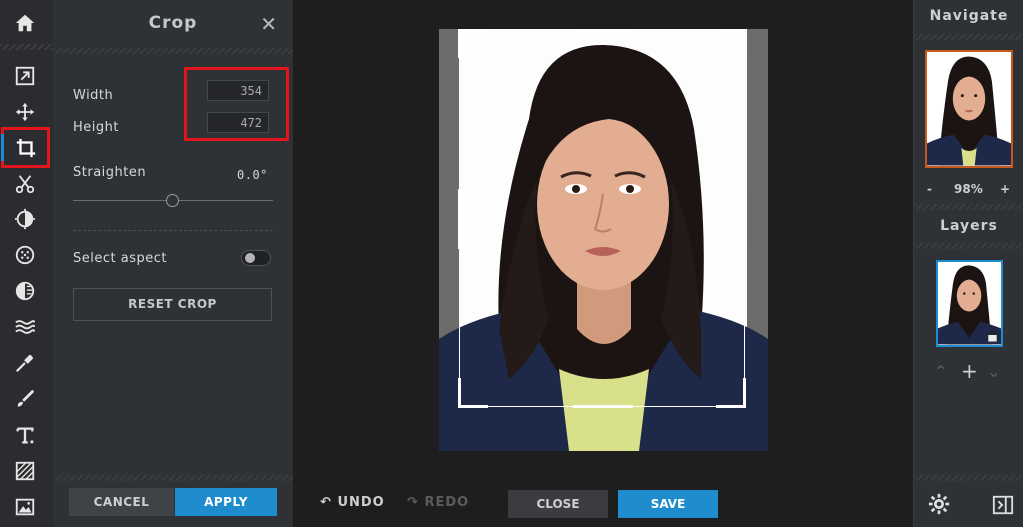 This screenshot has height=527, width=1023. Describe the element at coordinates (968, 207) in the screenshot. I see `zoom-divider` at that location.